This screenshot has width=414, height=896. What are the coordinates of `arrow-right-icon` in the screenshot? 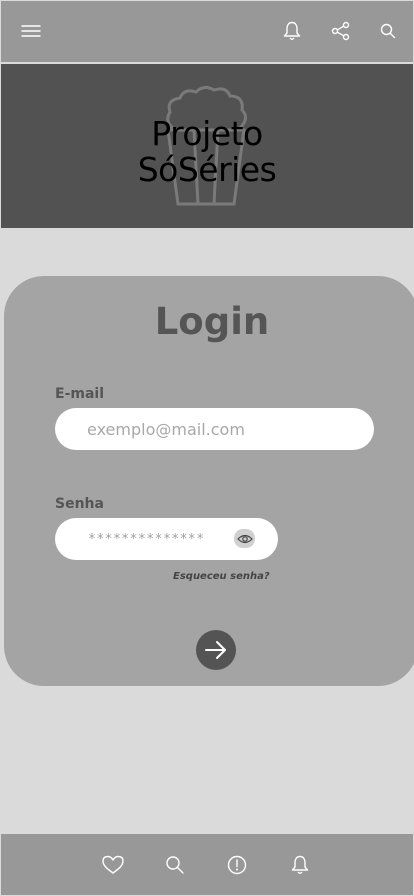 It's located at (215, 650).